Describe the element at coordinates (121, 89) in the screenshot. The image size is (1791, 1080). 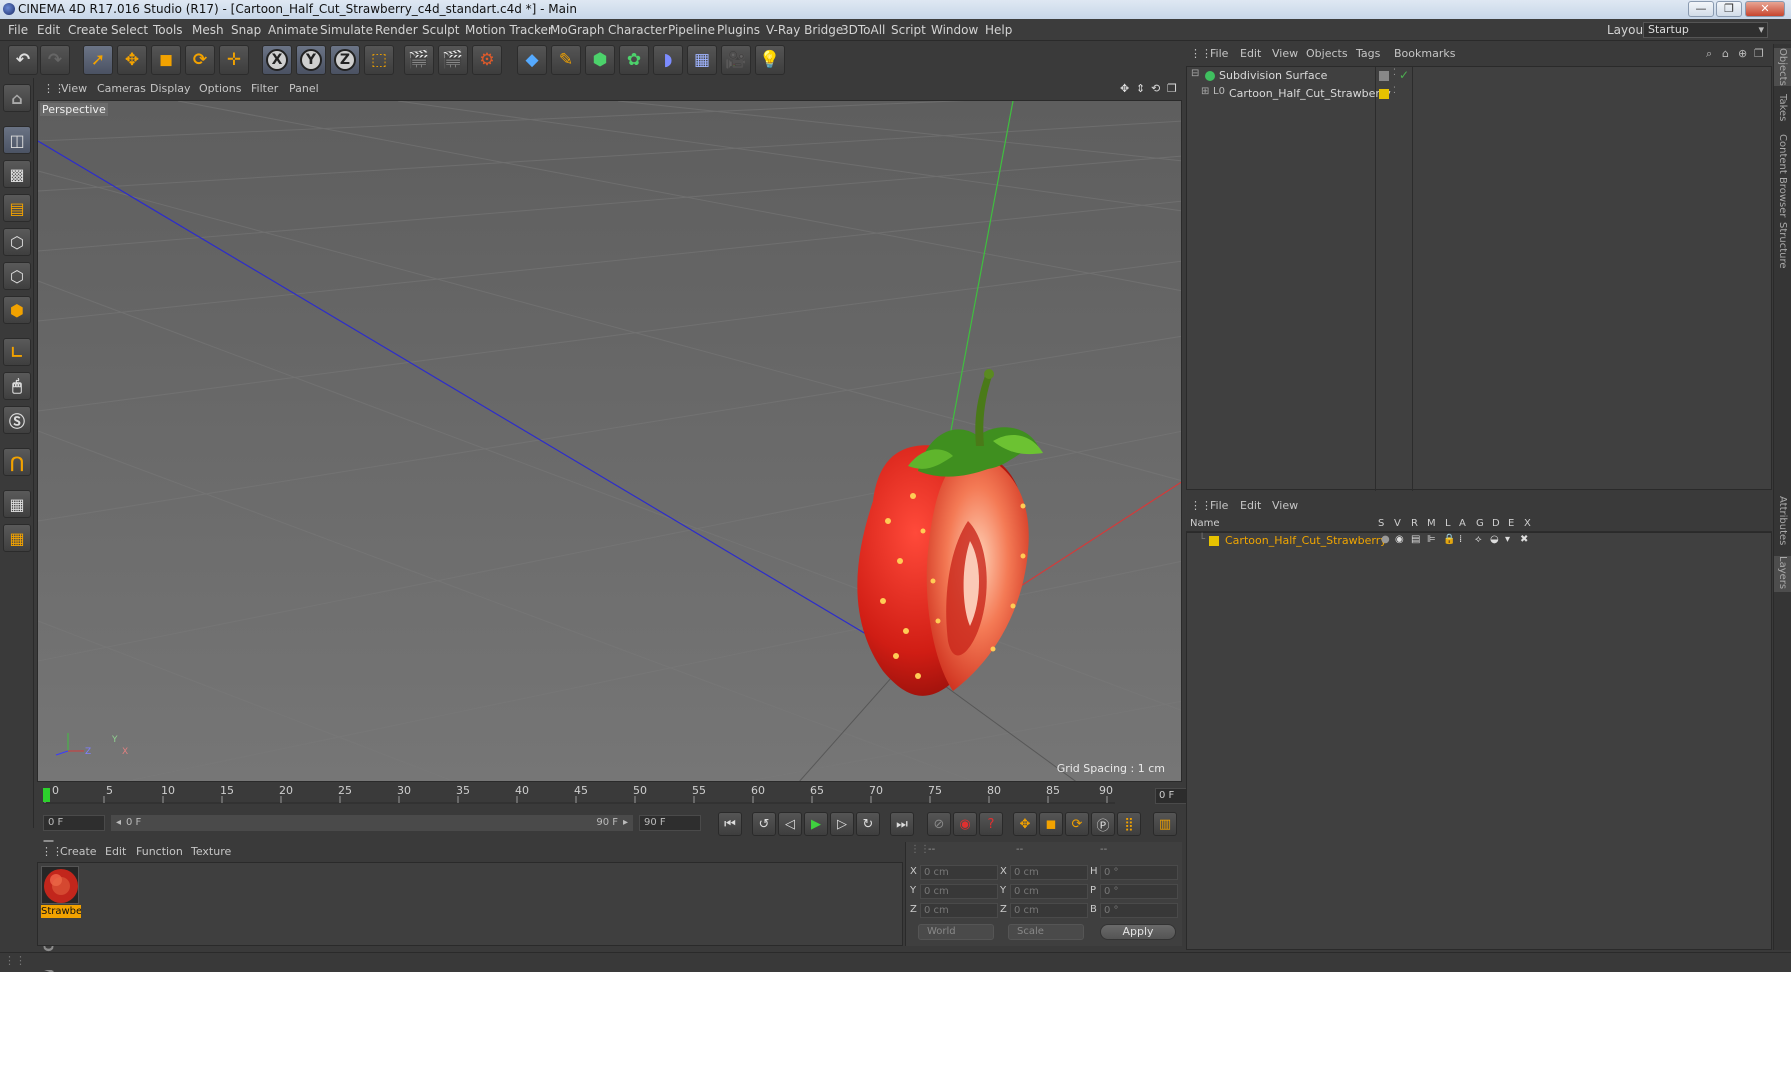
I see `viewport-menu-cameras: Cameras` at that location.